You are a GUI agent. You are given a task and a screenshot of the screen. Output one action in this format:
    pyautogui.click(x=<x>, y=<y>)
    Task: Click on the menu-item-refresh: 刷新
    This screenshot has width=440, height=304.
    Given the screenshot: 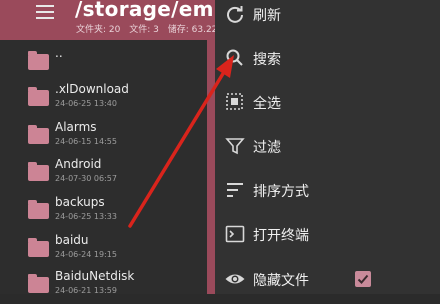 What is the action you would take?
    pyautogui.click(x=327, y=20)
    